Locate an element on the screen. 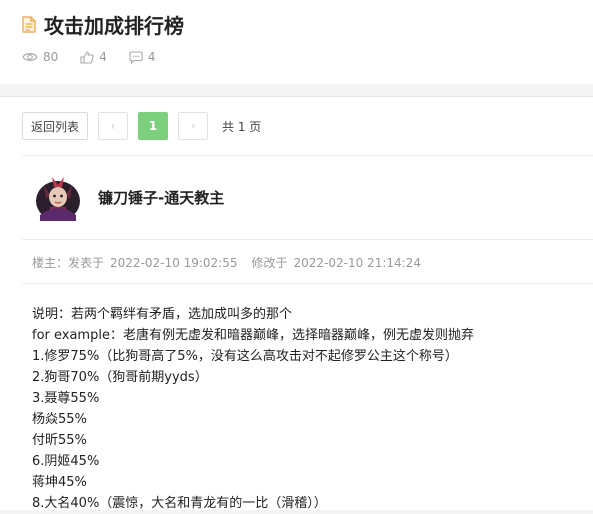 This screenshot has height=514, width=593. thumbs-up-icon is located at coordinates (87, 57).